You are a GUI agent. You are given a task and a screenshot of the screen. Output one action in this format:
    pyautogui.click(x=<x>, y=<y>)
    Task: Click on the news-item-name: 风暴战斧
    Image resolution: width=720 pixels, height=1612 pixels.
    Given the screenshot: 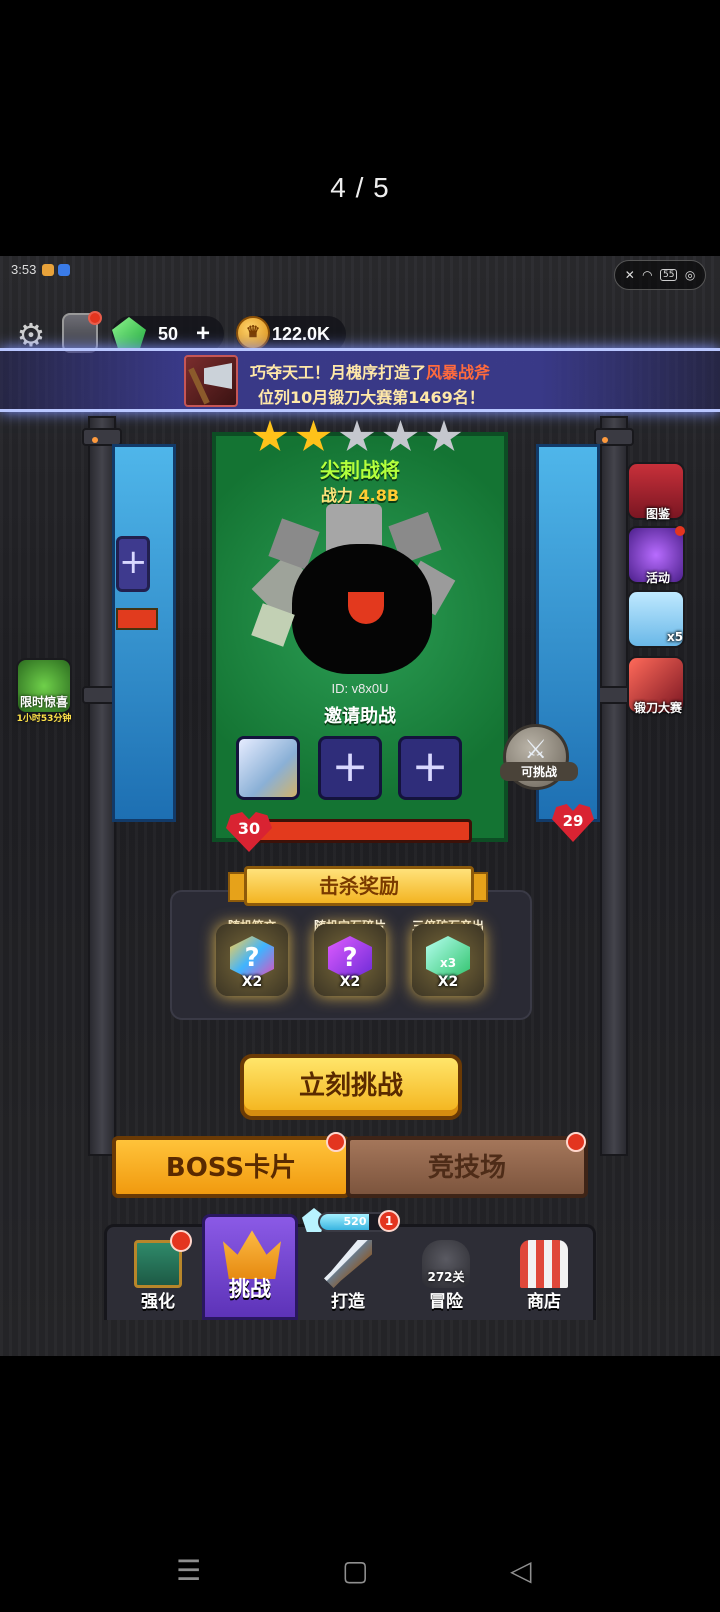 What is the action you would take?
    pyautogui.click(x=458, y=372)
    